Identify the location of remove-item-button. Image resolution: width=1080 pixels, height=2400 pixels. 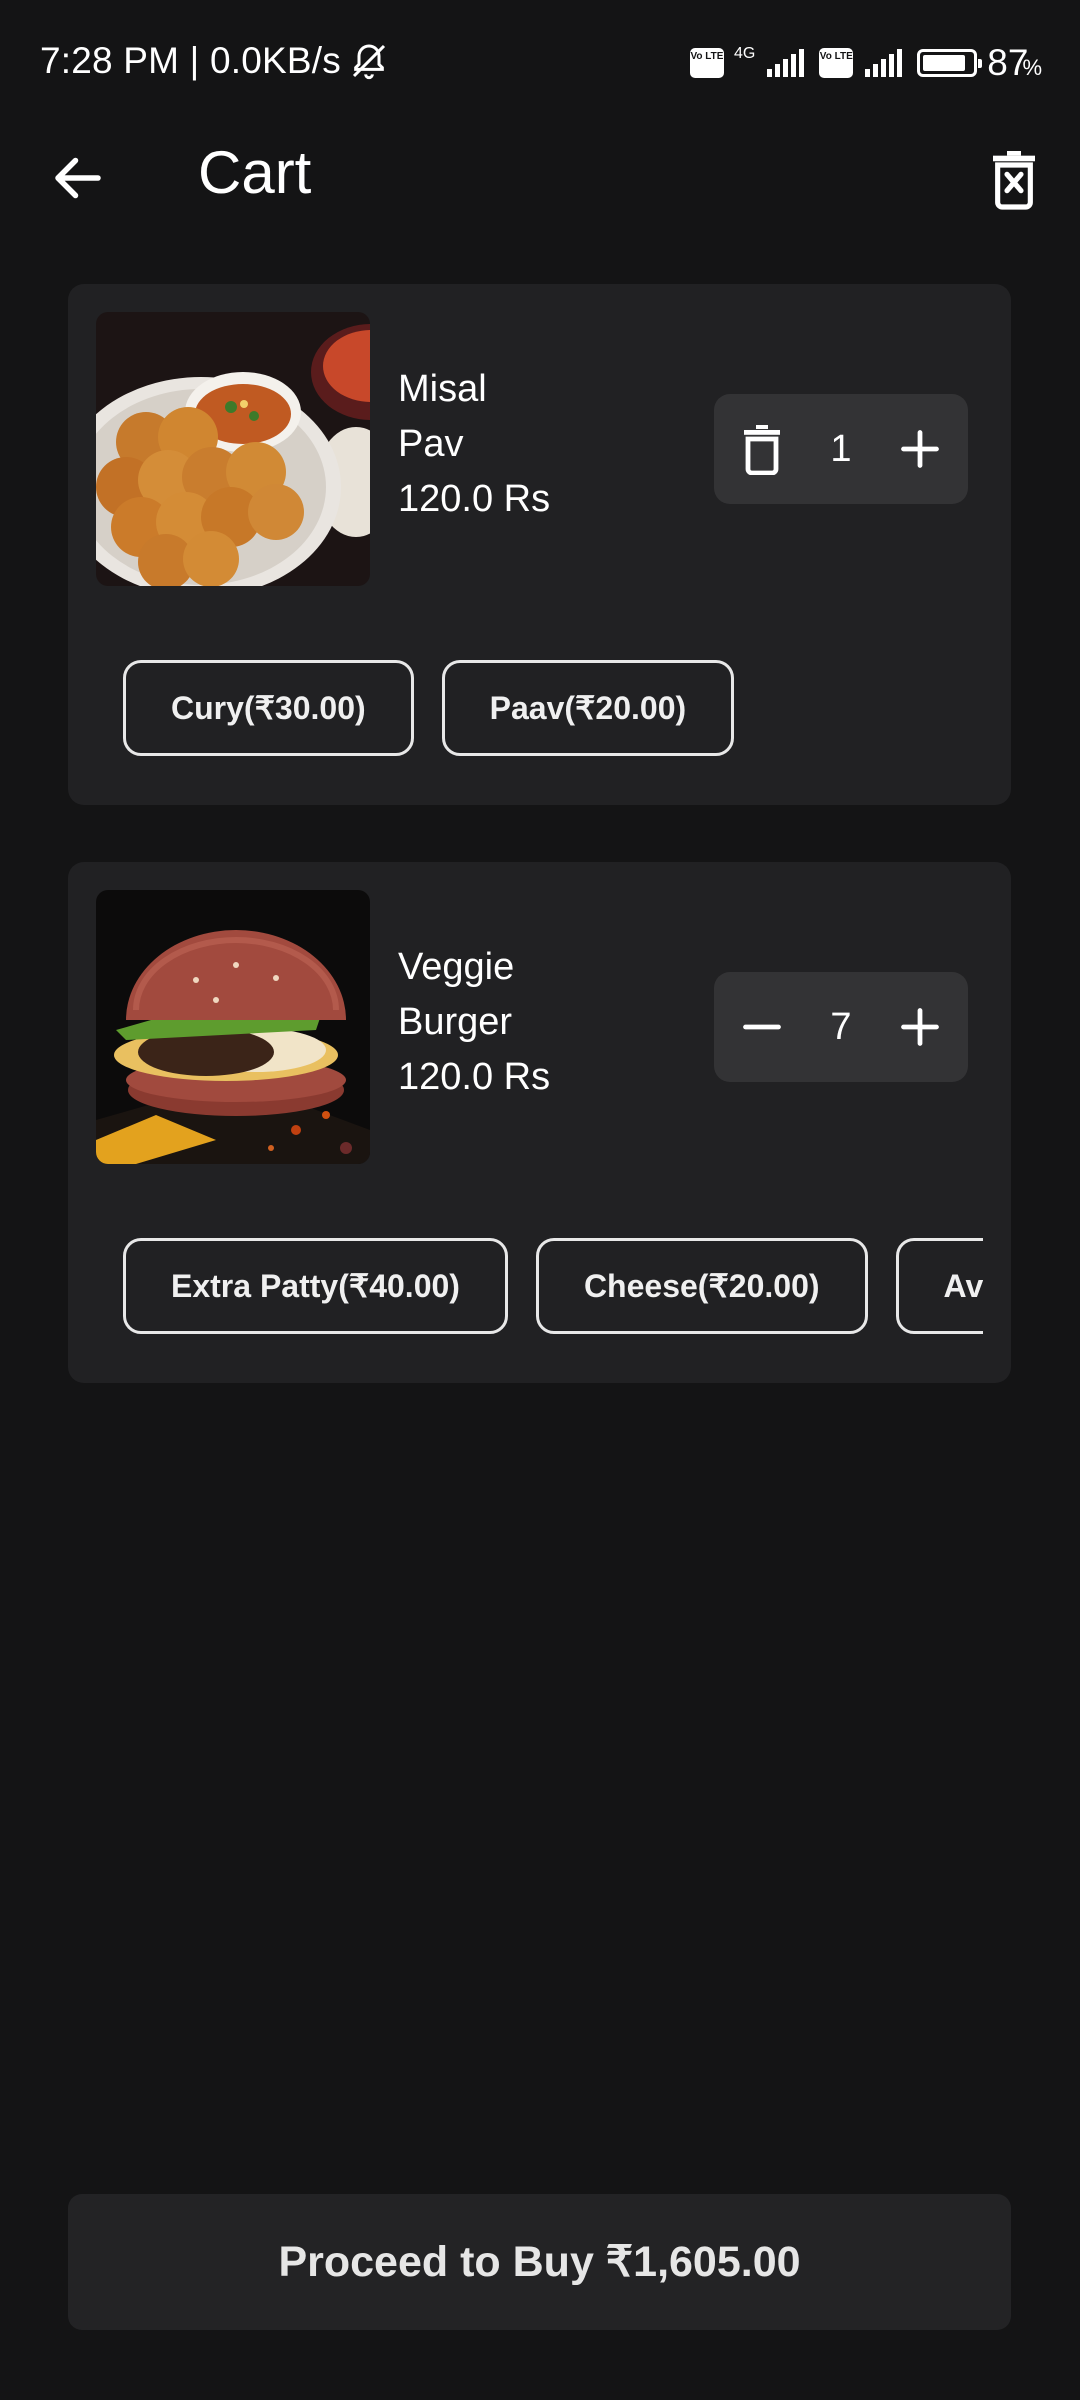
(762, 449).